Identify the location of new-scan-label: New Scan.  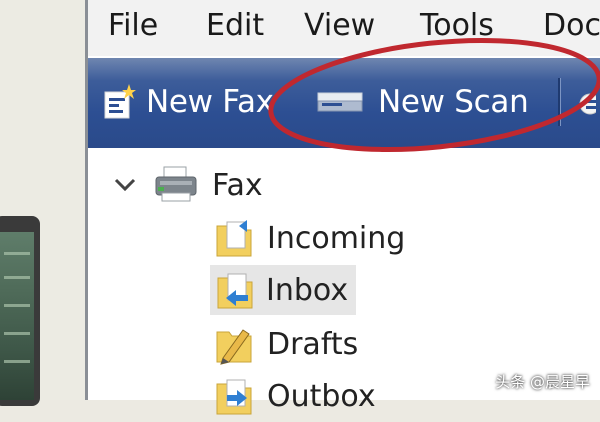
(453, 102).